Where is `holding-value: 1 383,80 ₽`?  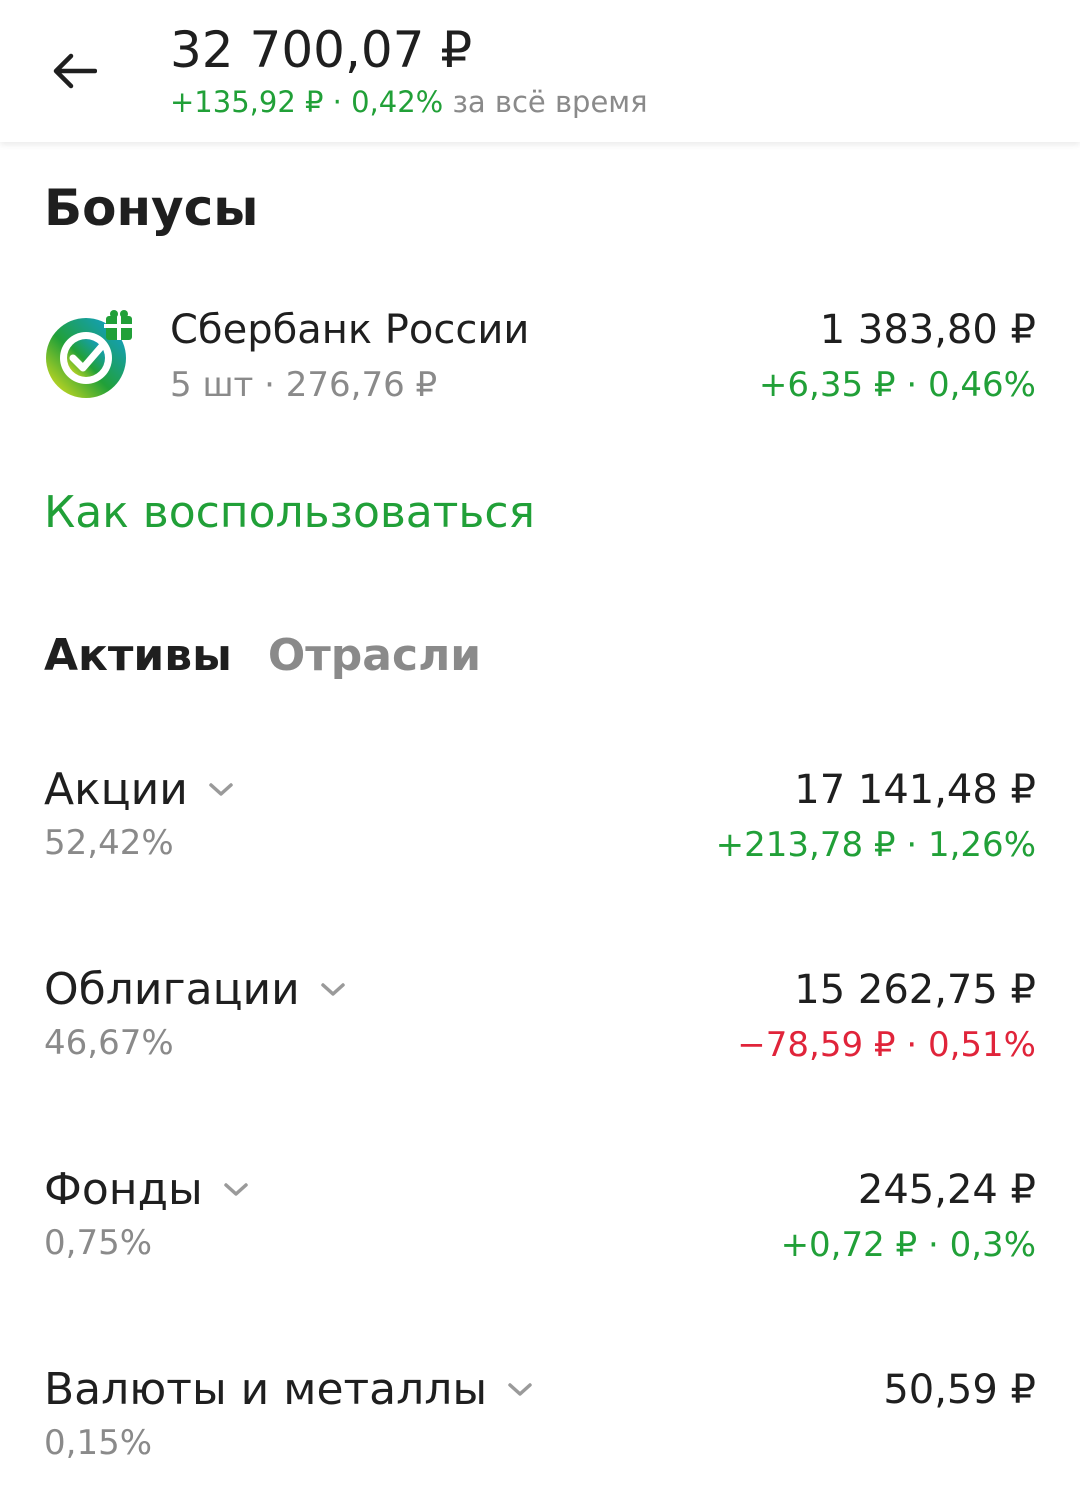
holding-value: 1 383,80 ₽ is located at coordinates (927, 330).